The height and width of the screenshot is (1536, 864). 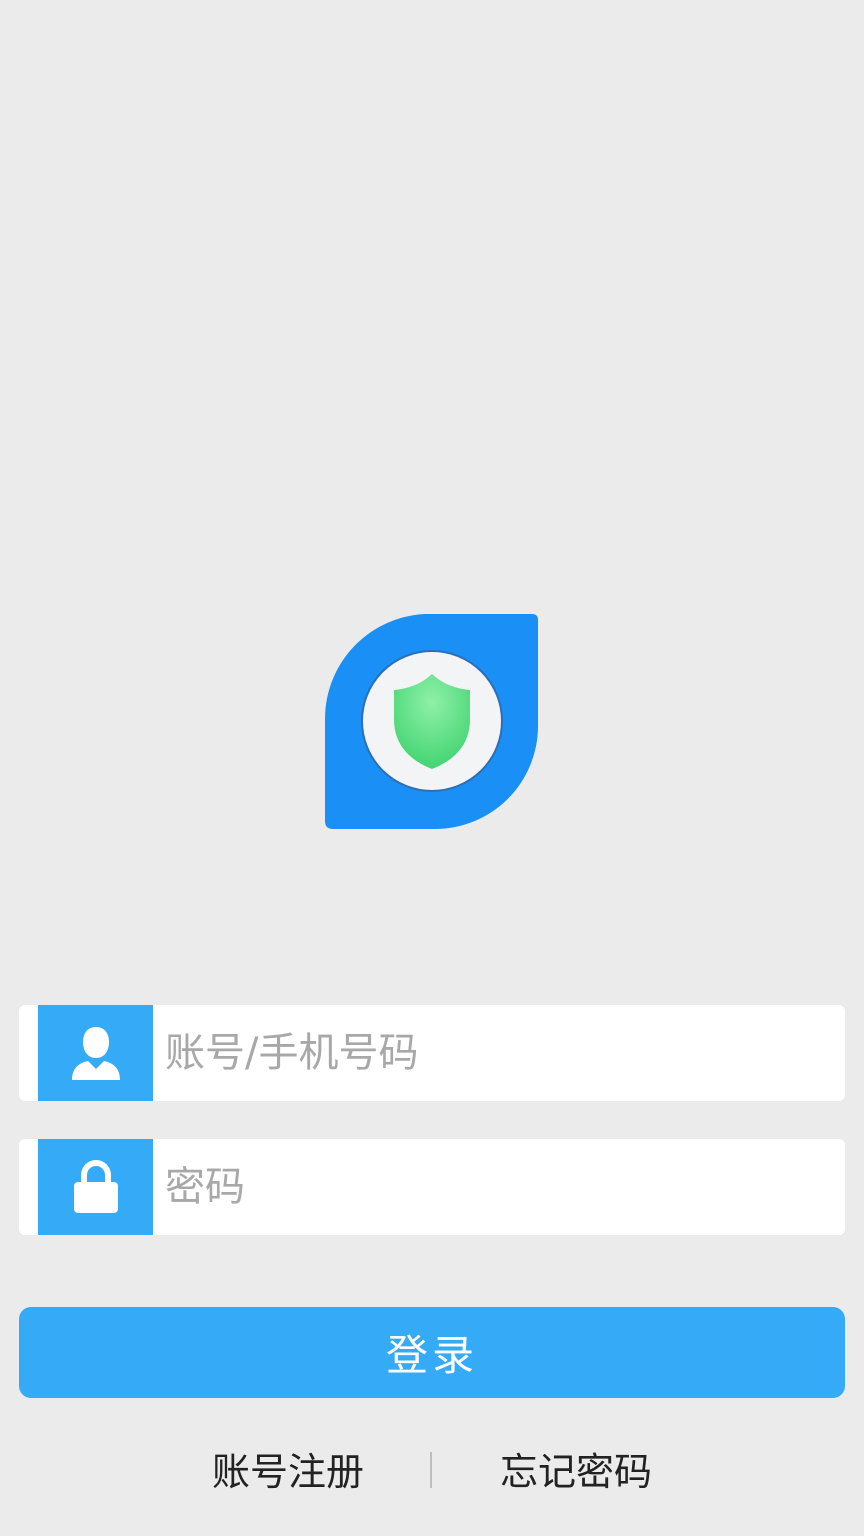 I want to click on account-icon-box, so click(x=95, y=1053).